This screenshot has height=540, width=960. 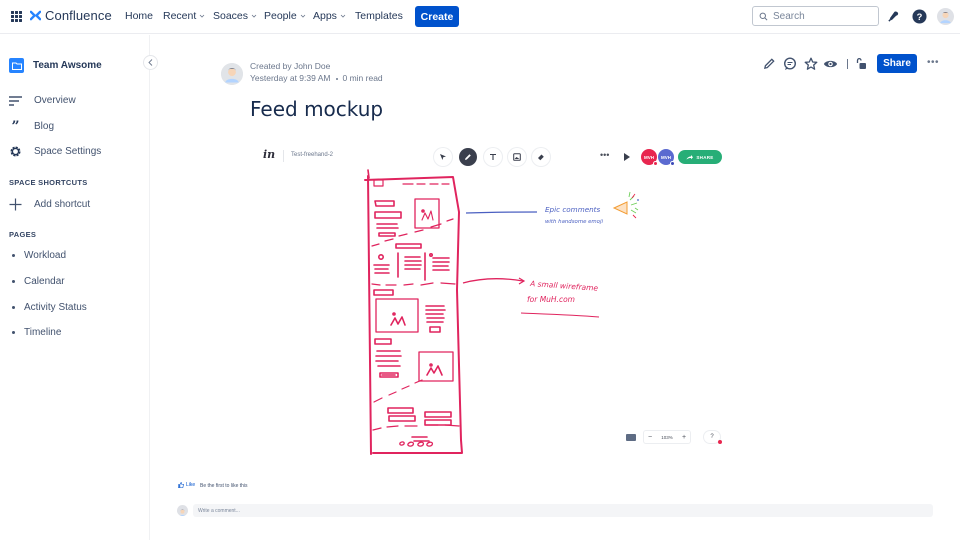 What do you see at coordinates (280, 16) in the screenshot?
I see `nav-people-label: People` at bounding box center [280, 16].